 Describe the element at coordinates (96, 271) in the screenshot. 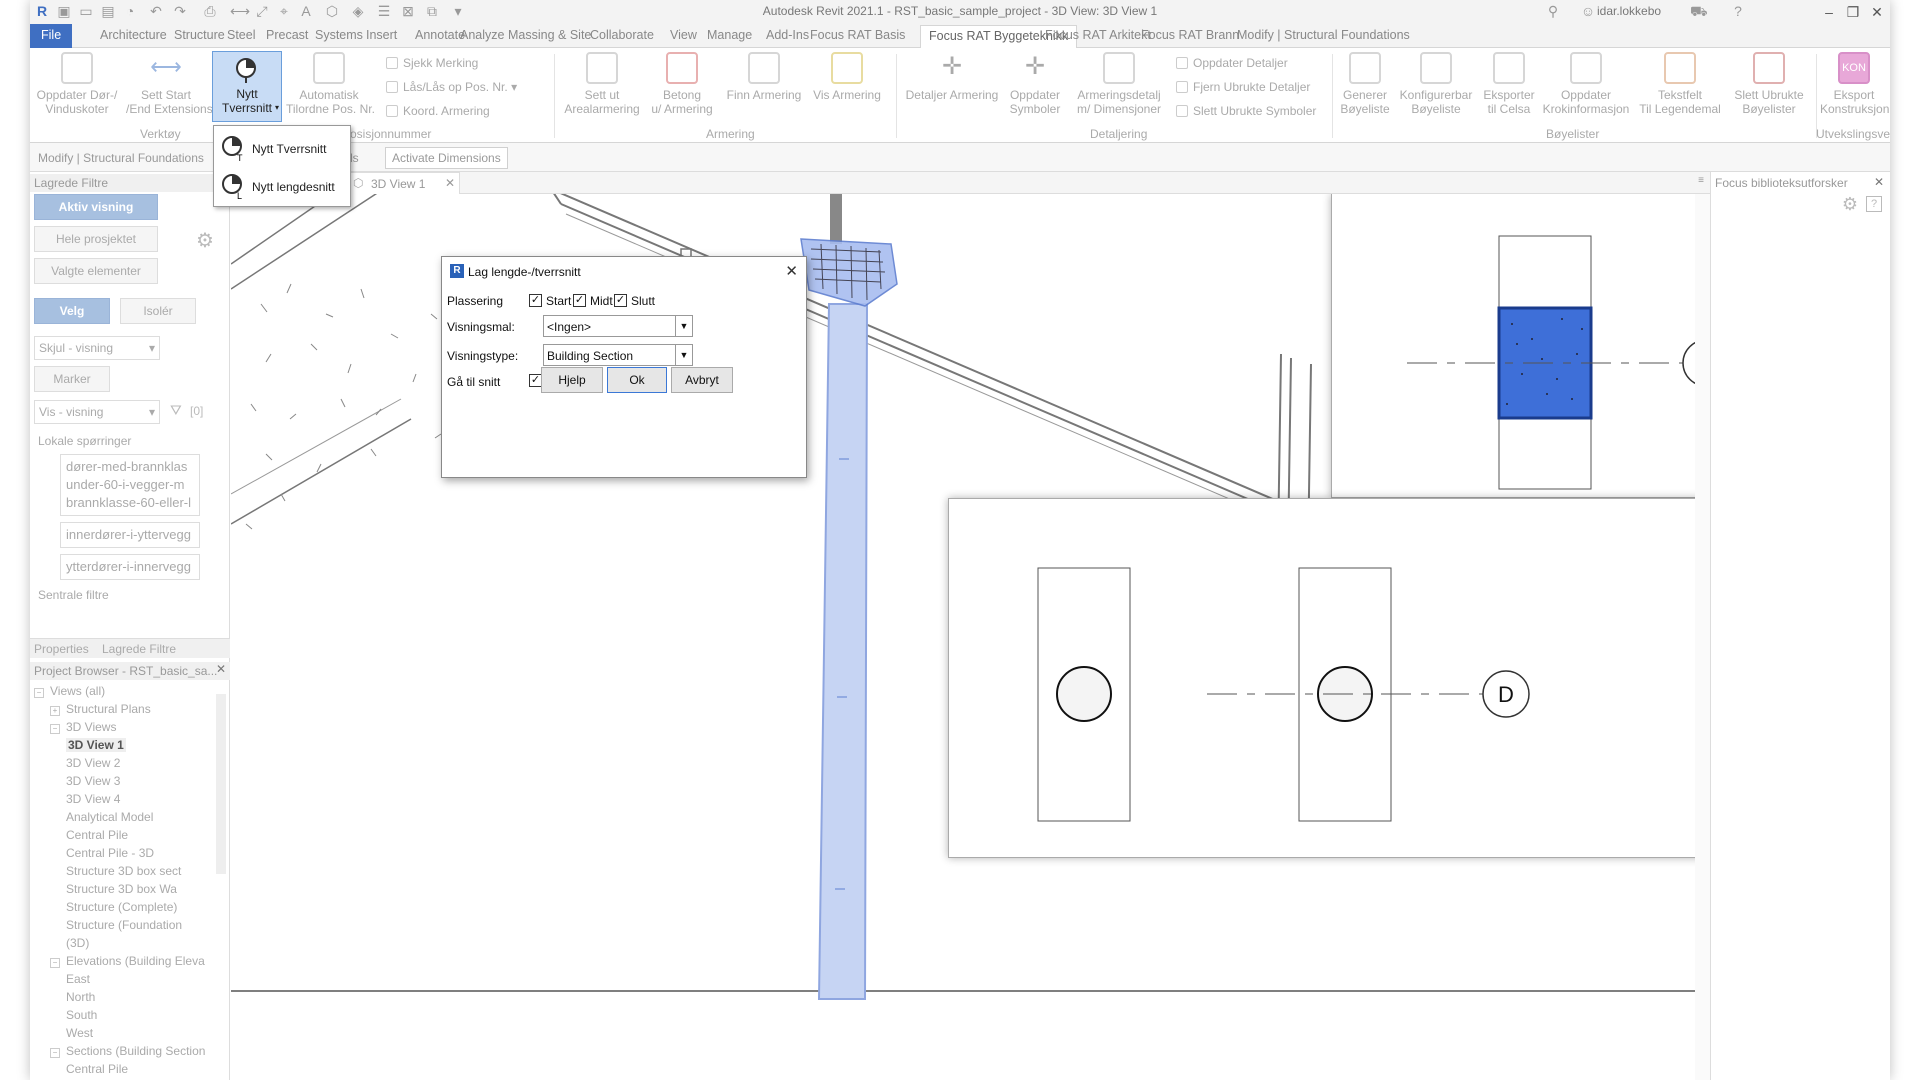

I see `valgte-elementer-button: Valgte elementer` at that location.